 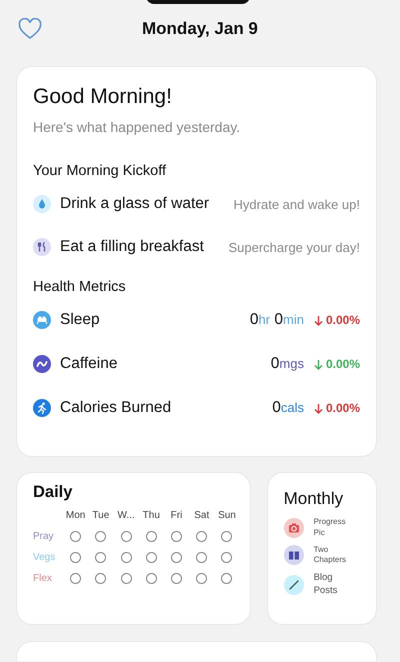 What do you see at coordinates (288, 408) in the screenshot?
I see `metric-value: 0cals` at bounding box center [288, 408].